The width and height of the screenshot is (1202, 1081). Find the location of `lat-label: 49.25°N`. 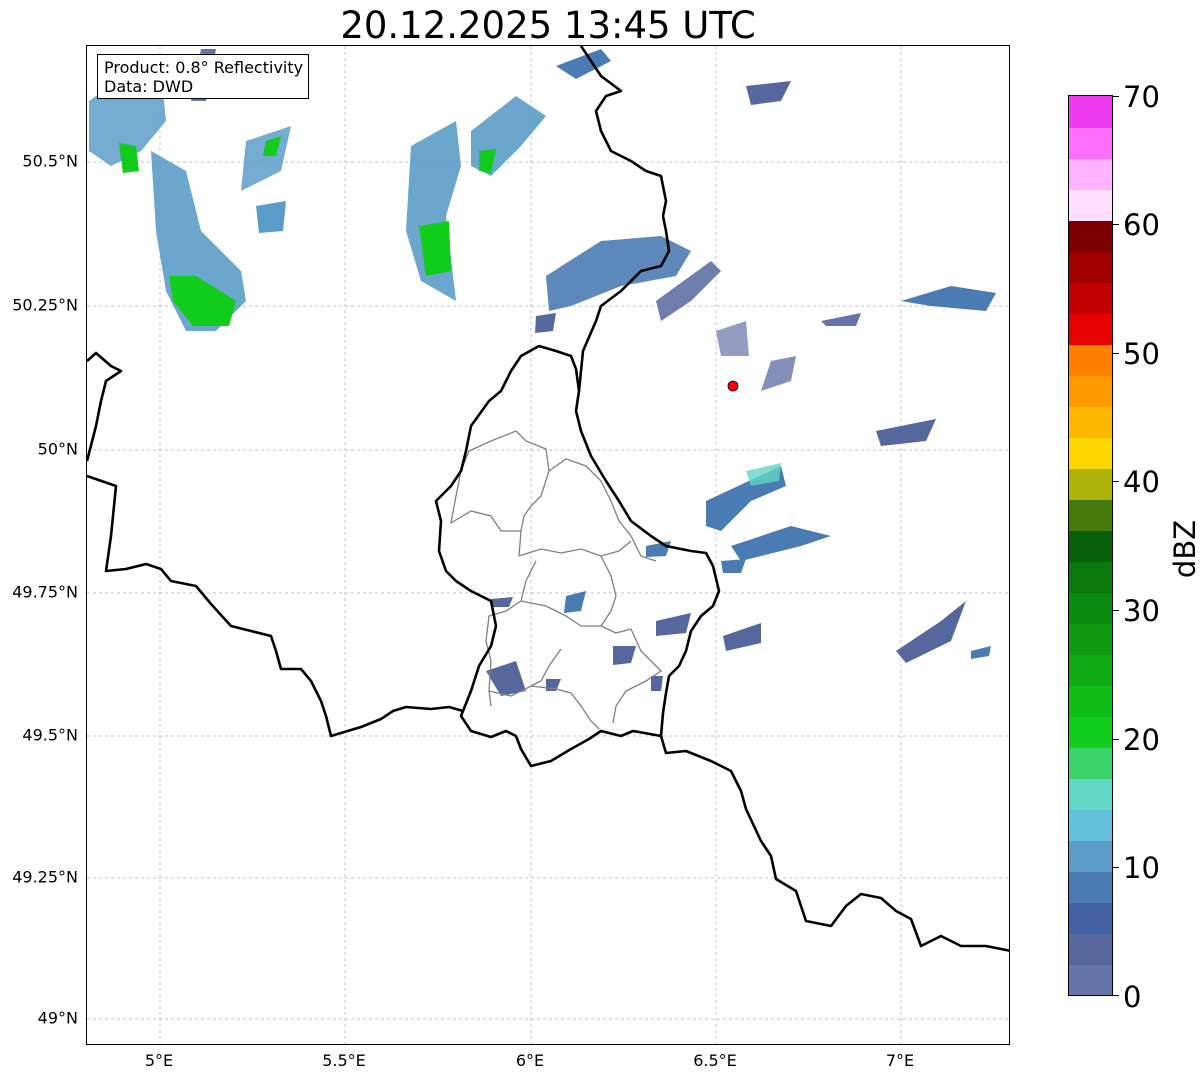

lat-label: 49.25°N is located at coordinates (45, 877).